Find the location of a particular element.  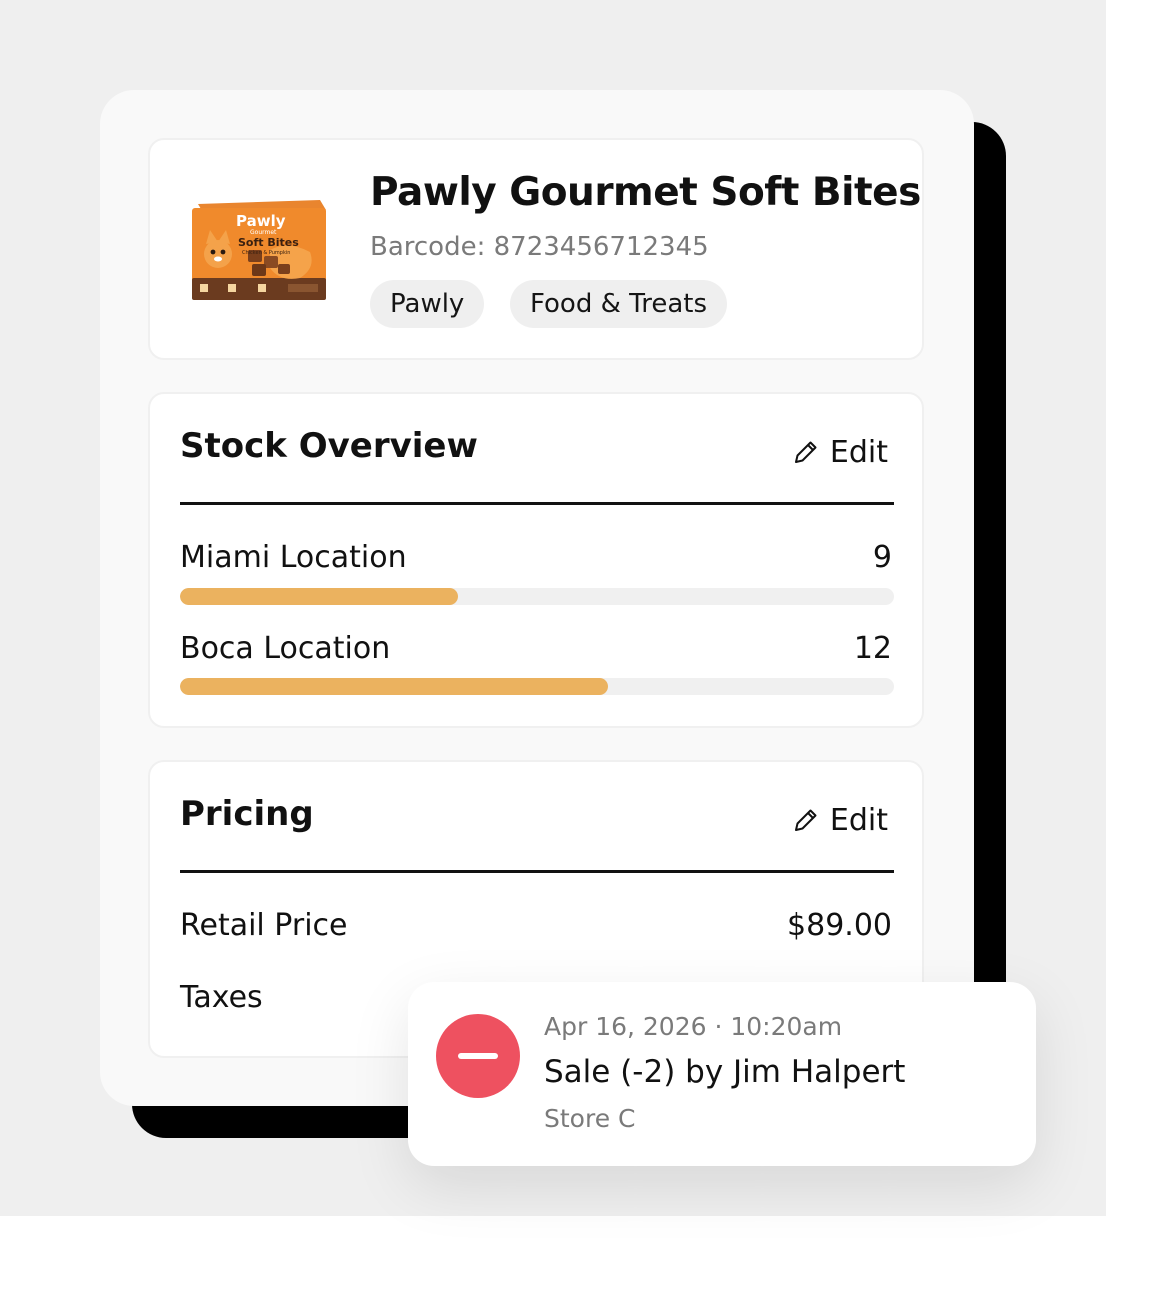

minus-circle-icon is located at coordinates (478, 1056).